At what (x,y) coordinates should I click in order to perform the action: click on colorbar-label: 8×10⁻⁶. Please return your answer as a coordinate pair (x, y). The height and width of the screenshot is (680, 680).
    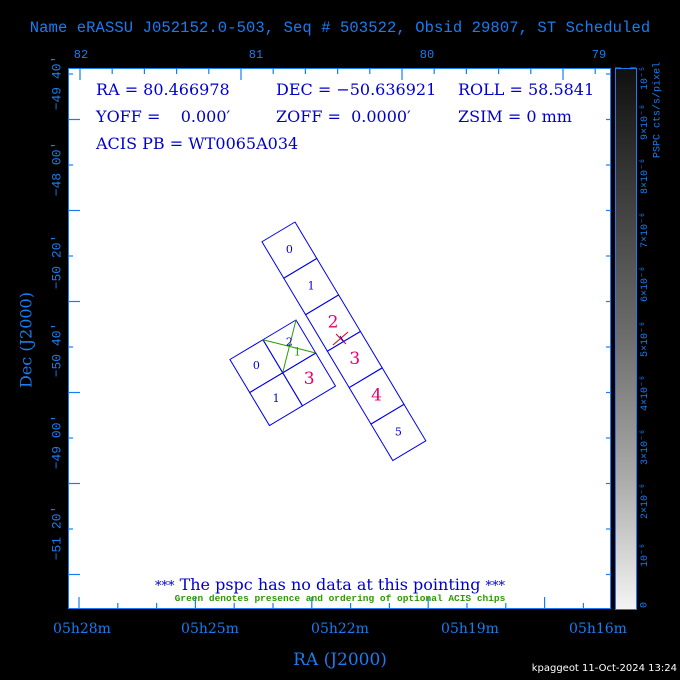
    Looking at the image, I should click on (645, 176).